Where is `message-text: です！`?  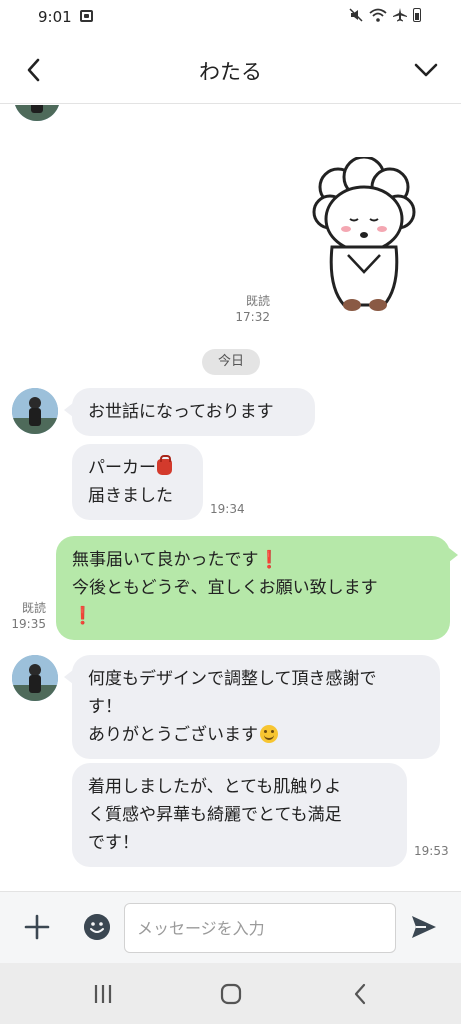 message-text: です！ is located at coordinates (113, 843).